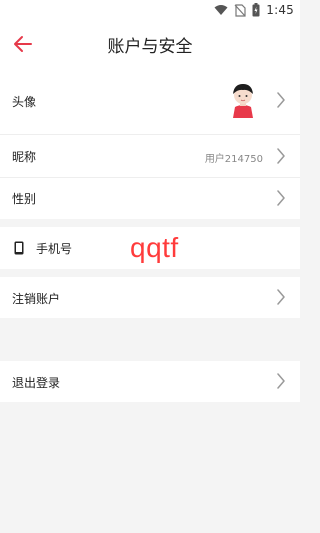  I want to click on no-sim-icon, so click(240, 10).